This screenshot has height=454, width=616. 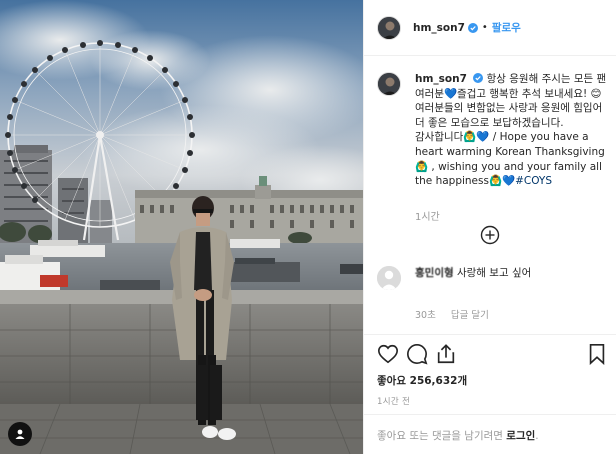 I want to click on post-header: hm_son7 • 팔로우, so click(x=490, y=28).